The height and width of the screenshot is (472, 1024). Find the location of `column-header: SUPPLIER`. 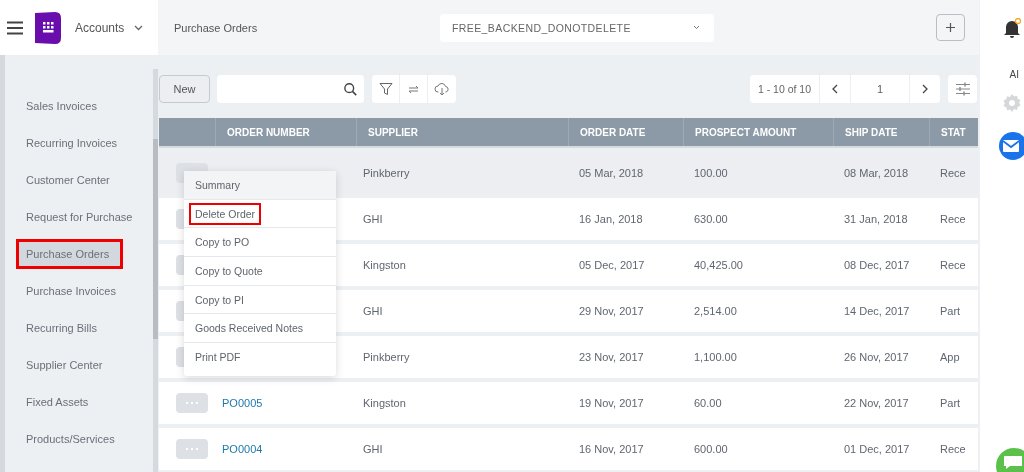

column-header: SUPPLIER is located at coordinates (393, 132).